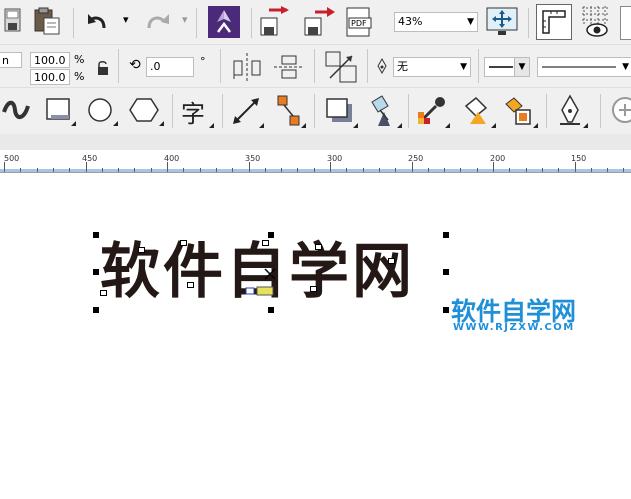  Describe the element at coordinates (261, 288) in the screenshot. I see `cursor-node-icon` at that location.